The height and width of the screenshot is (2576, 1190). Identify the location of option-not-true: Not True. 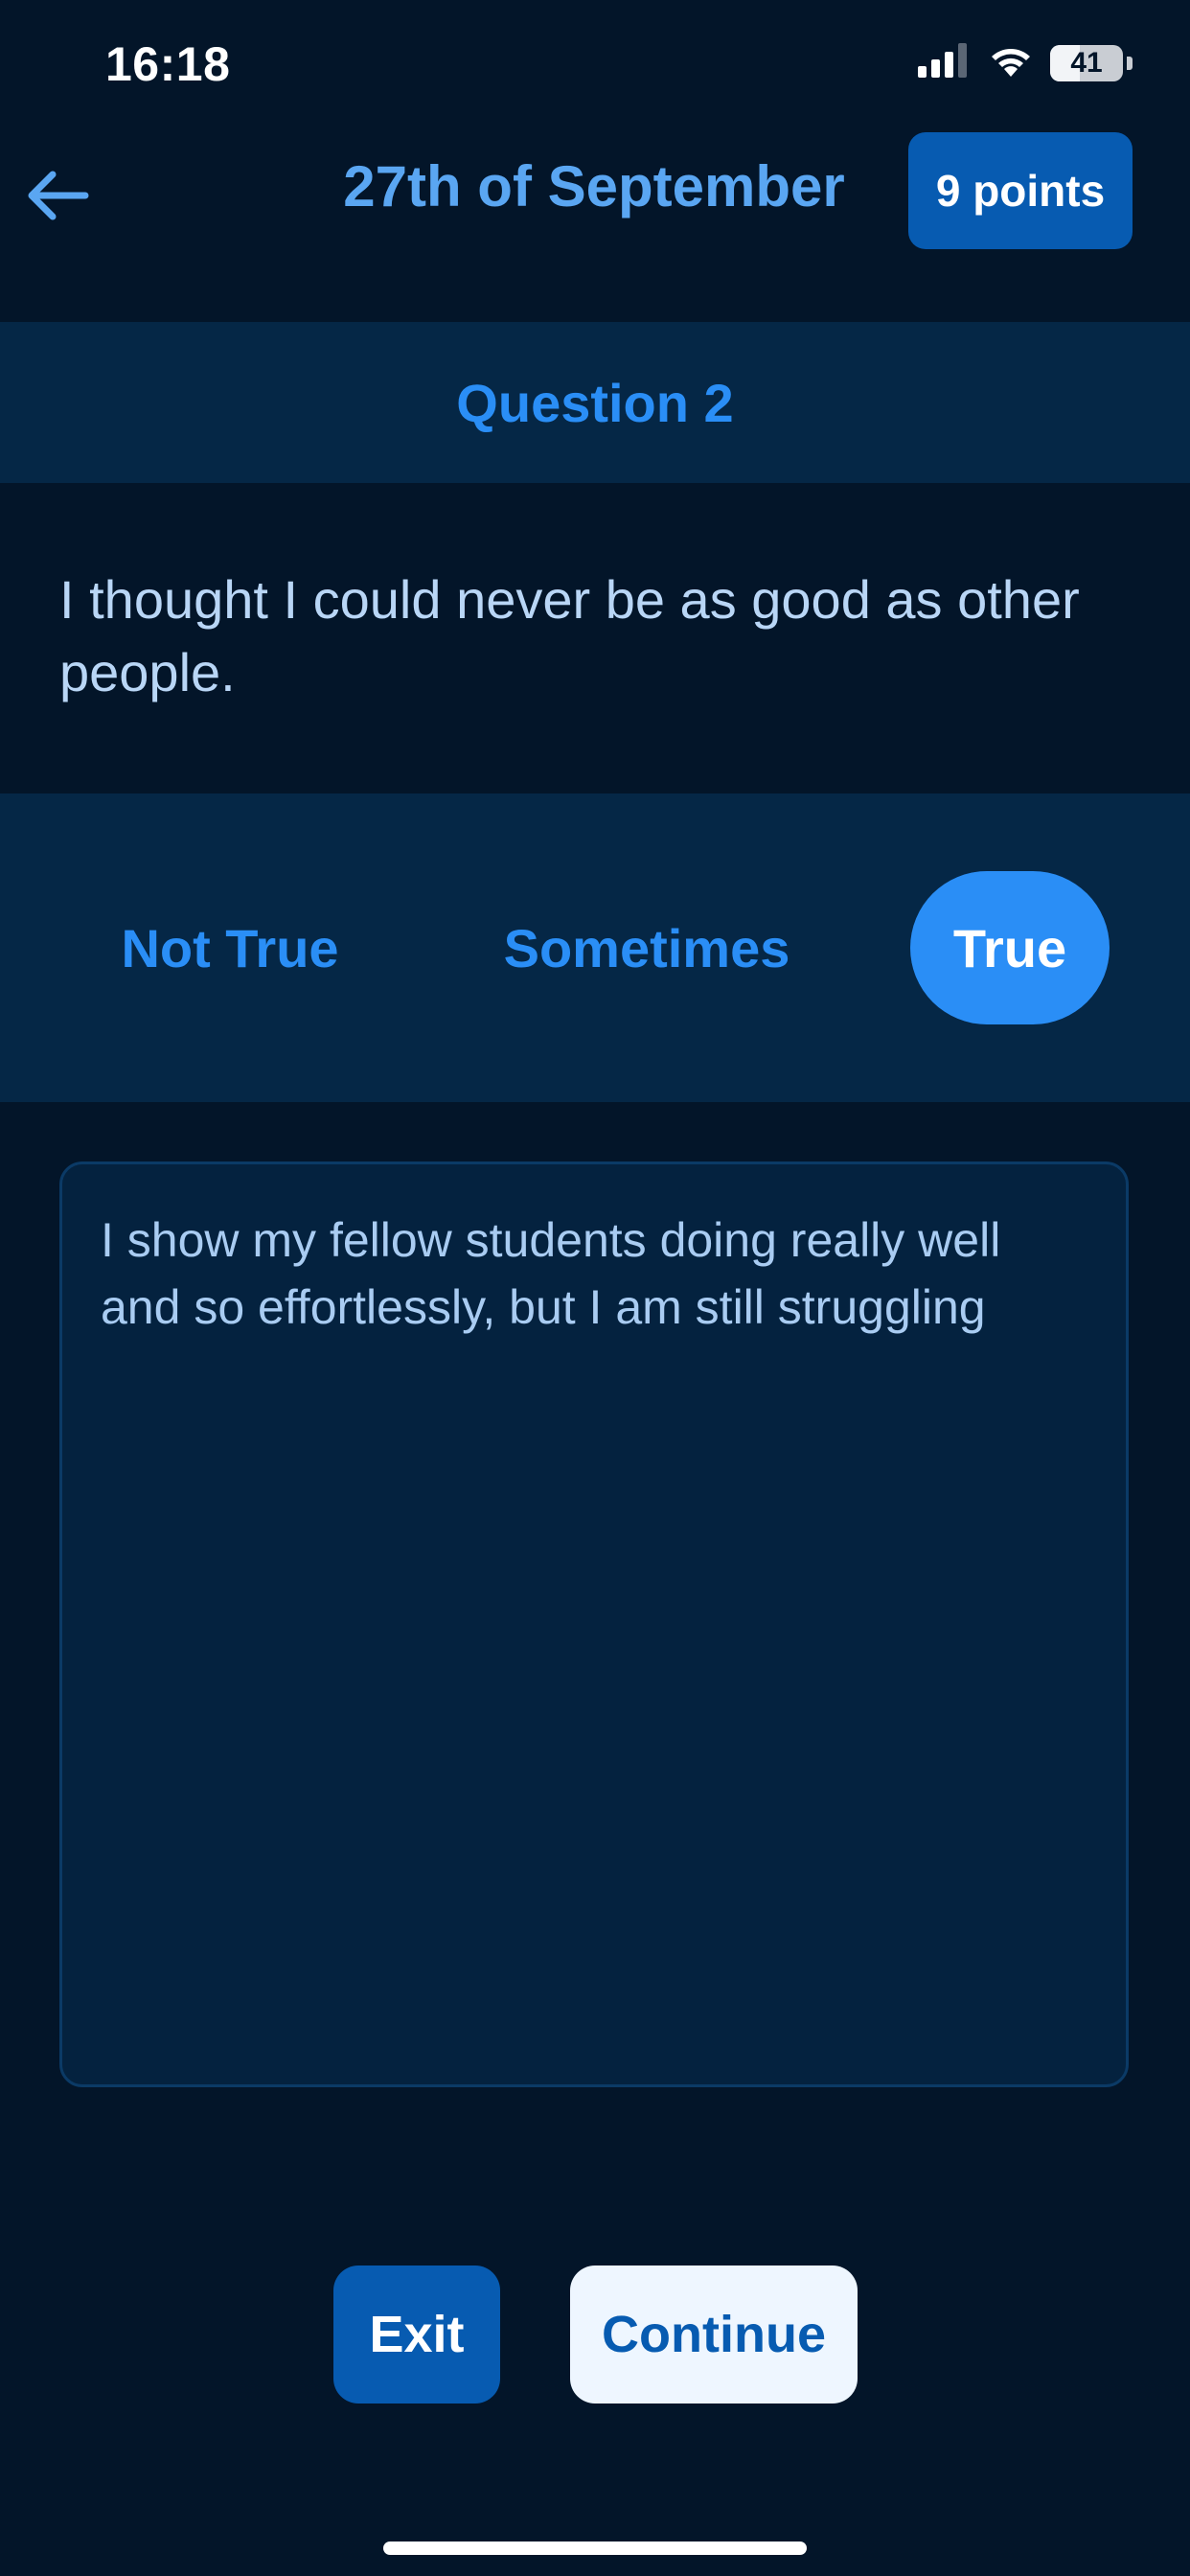
(230, 947).